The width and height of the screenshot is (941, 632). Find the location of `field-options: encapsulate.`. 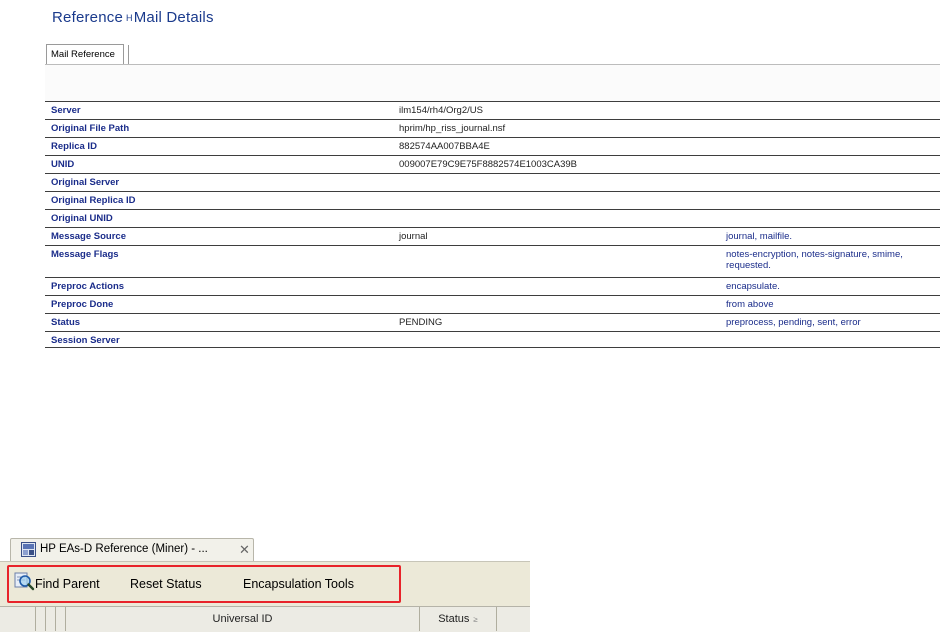

field-options: encapsulate. is located at coordinates (753, 286).